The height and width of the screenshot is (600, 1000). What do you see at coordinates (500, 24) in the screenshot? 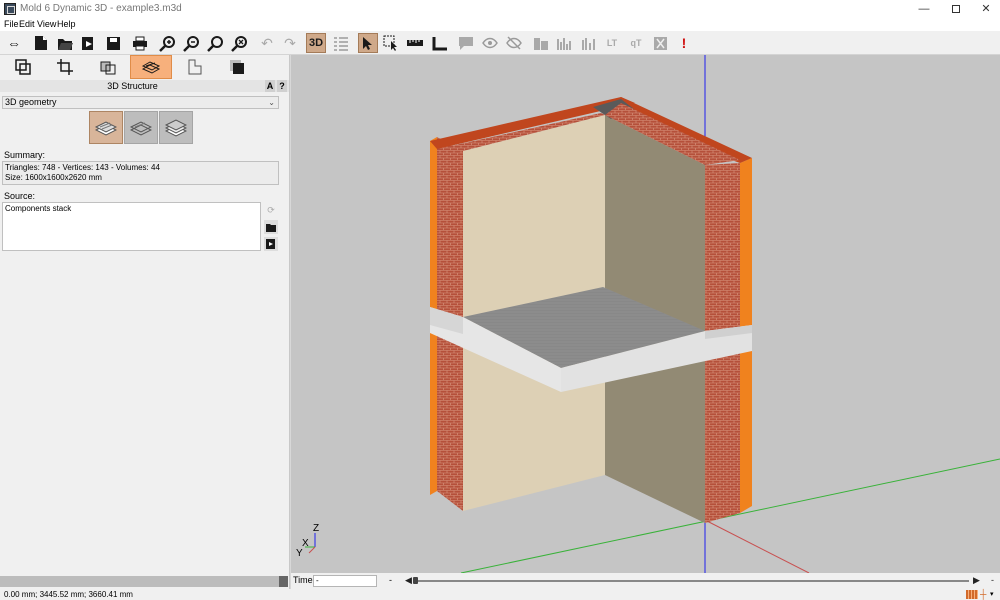
I see `menu-bar: File Edit View Help` at bounding box center [500, 24].